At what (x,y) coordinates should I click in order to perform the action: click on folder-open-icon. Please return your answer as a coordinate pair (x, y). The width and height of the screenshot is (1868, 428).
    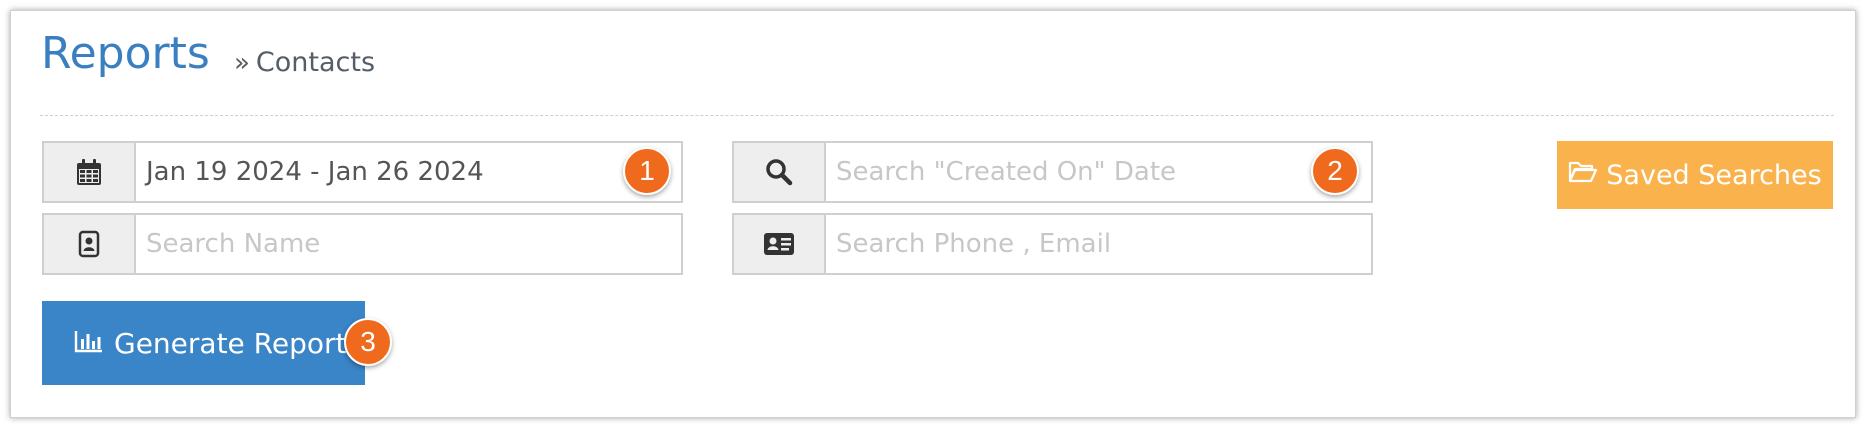
    Looking at the image, I should click on (1583, 175).